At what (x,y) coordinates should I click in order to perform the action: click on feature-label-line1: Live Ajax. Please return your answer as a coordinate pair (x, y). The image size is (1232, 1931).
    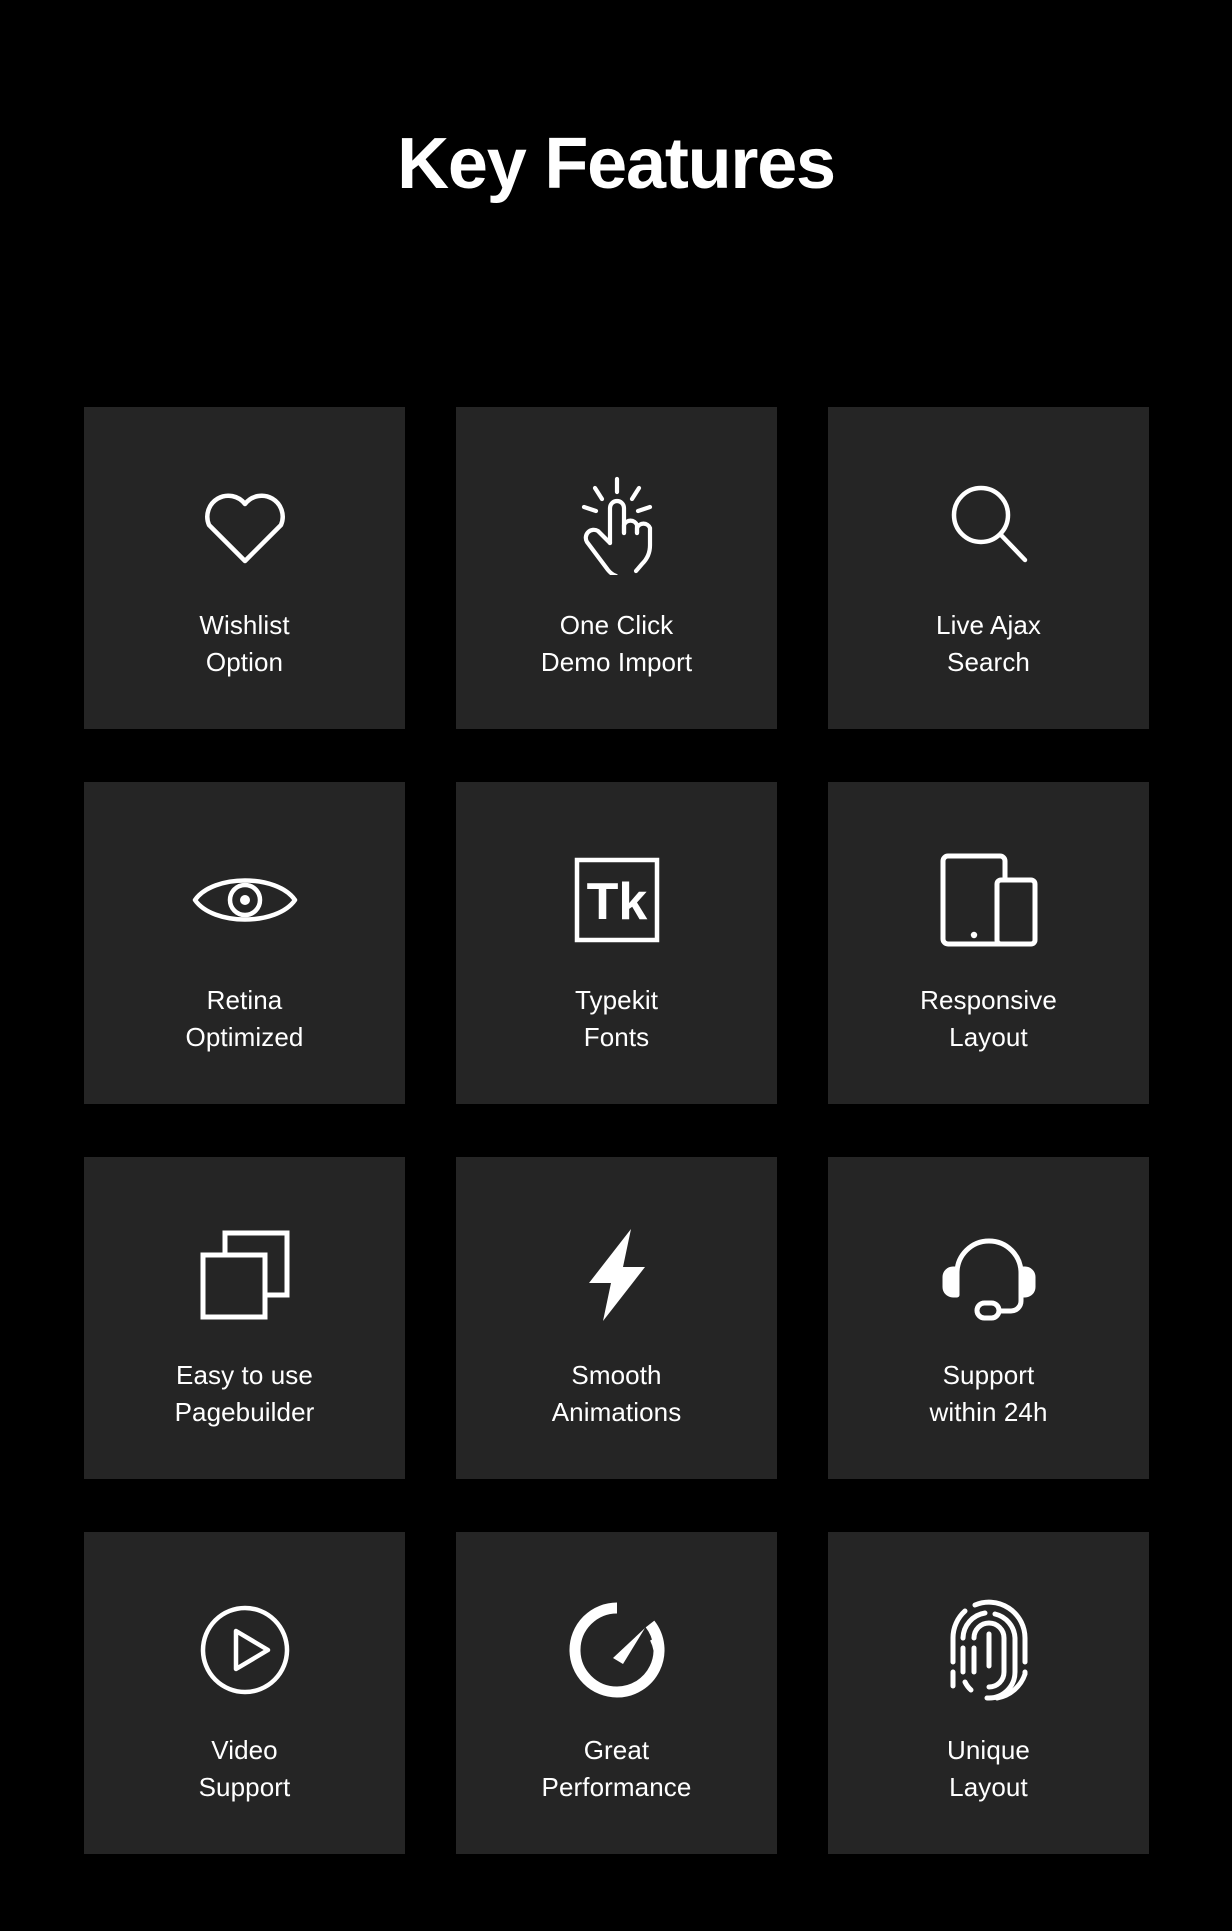
    Looking at the image, I should click on (988, 625).